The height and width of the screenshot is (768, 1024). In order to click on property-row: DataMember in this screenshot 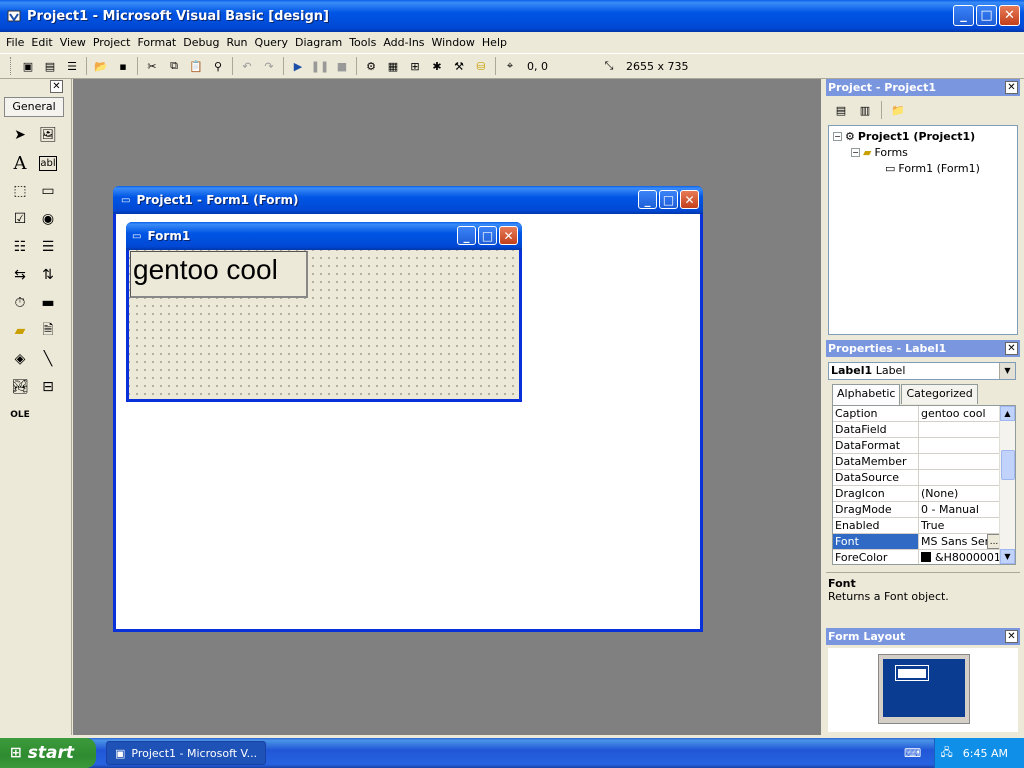, I will do `click(917, 462)`.